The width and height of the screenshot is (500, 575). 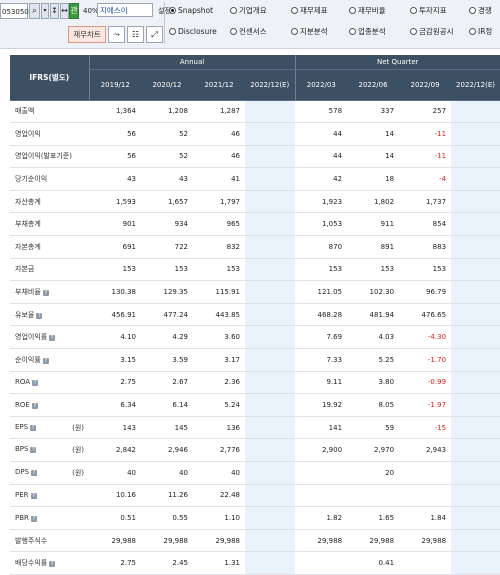 I want to click on table-row: BPS? (원) 2,842 2,946 2,776 2,900 2,970 2,943, so click(x=255, y=450).